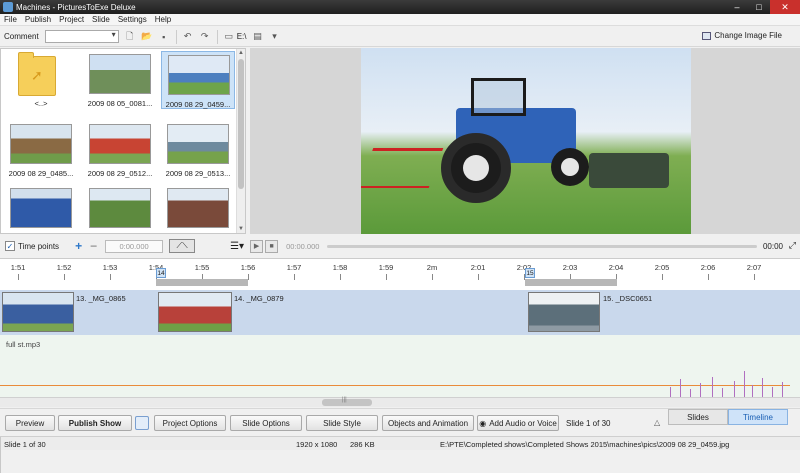 The width and height of the screenshot is (800, 473). Describe the element at coordinates (188, 37) in the screenshot. I see `undo-icon: ↶` at that location.